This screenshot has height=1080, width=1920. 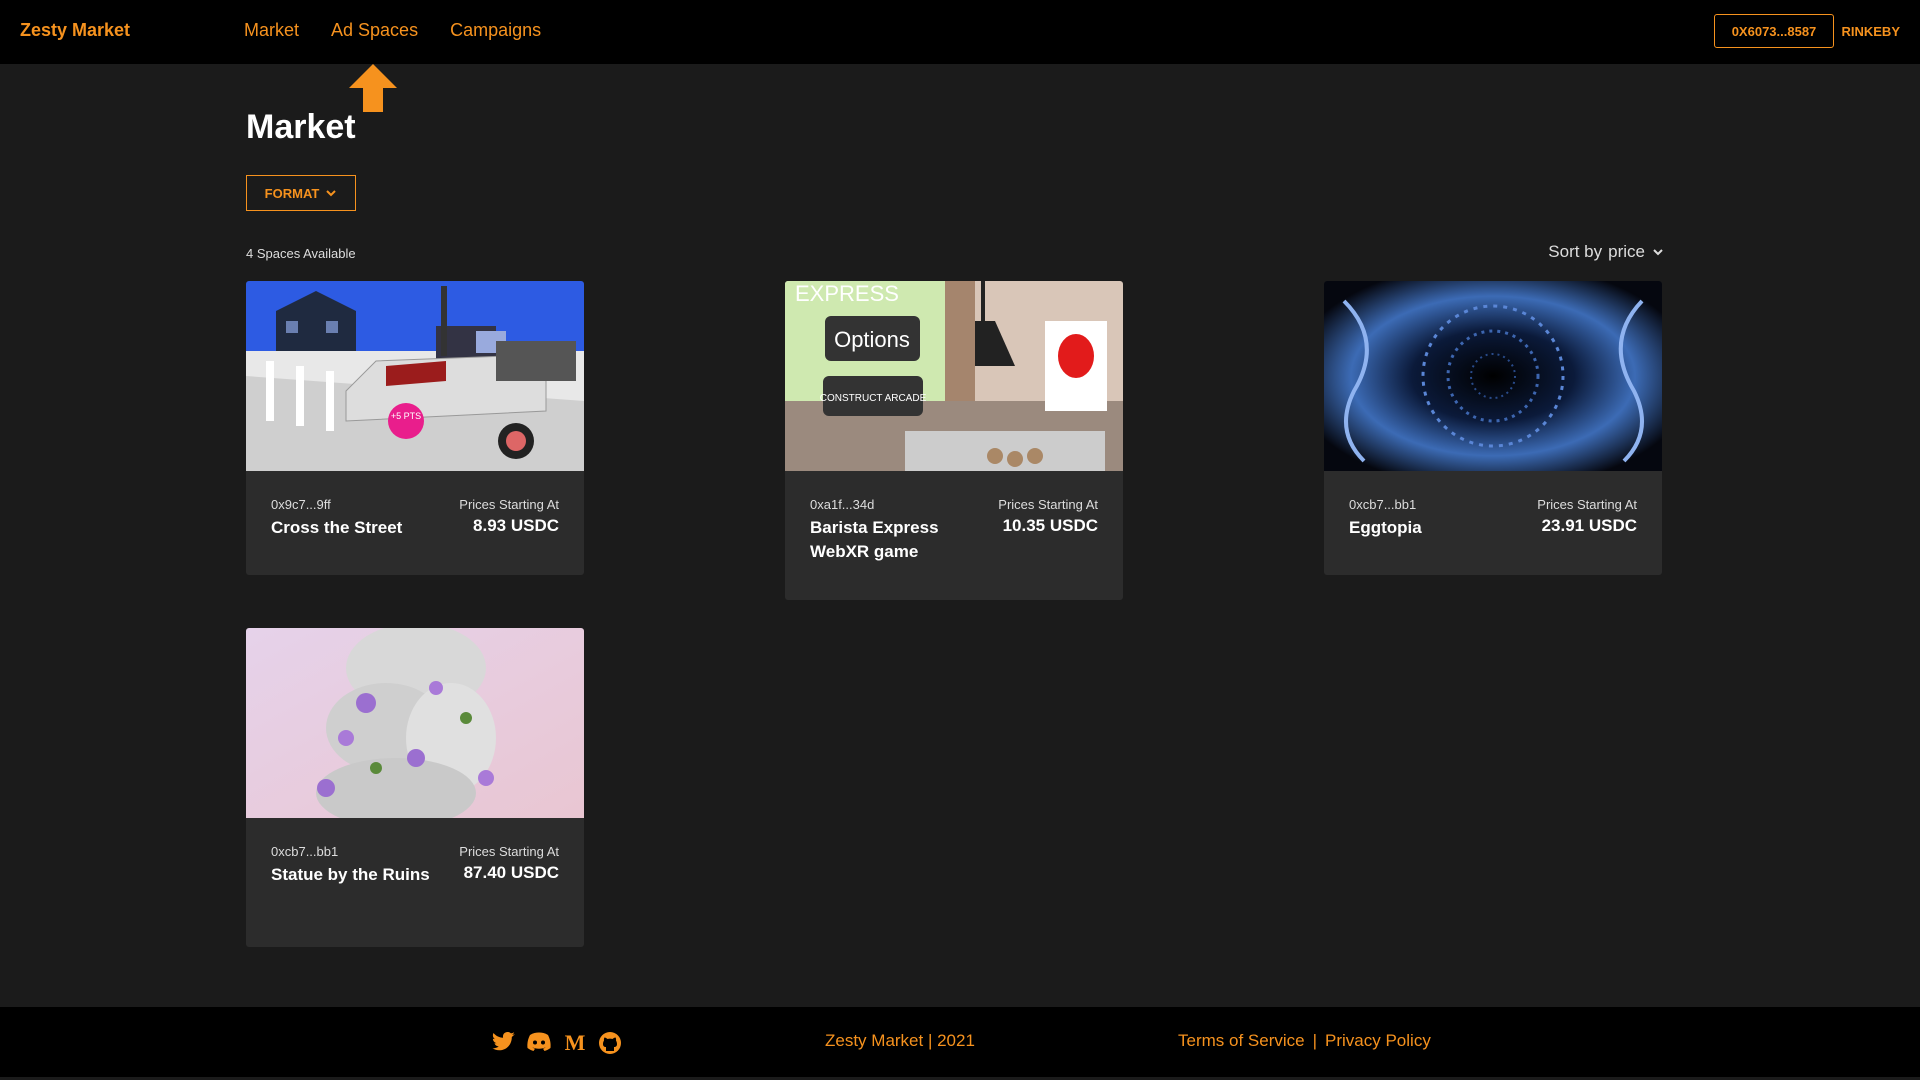 I want to click on nav-market: Market, so click(x=271, y=30).